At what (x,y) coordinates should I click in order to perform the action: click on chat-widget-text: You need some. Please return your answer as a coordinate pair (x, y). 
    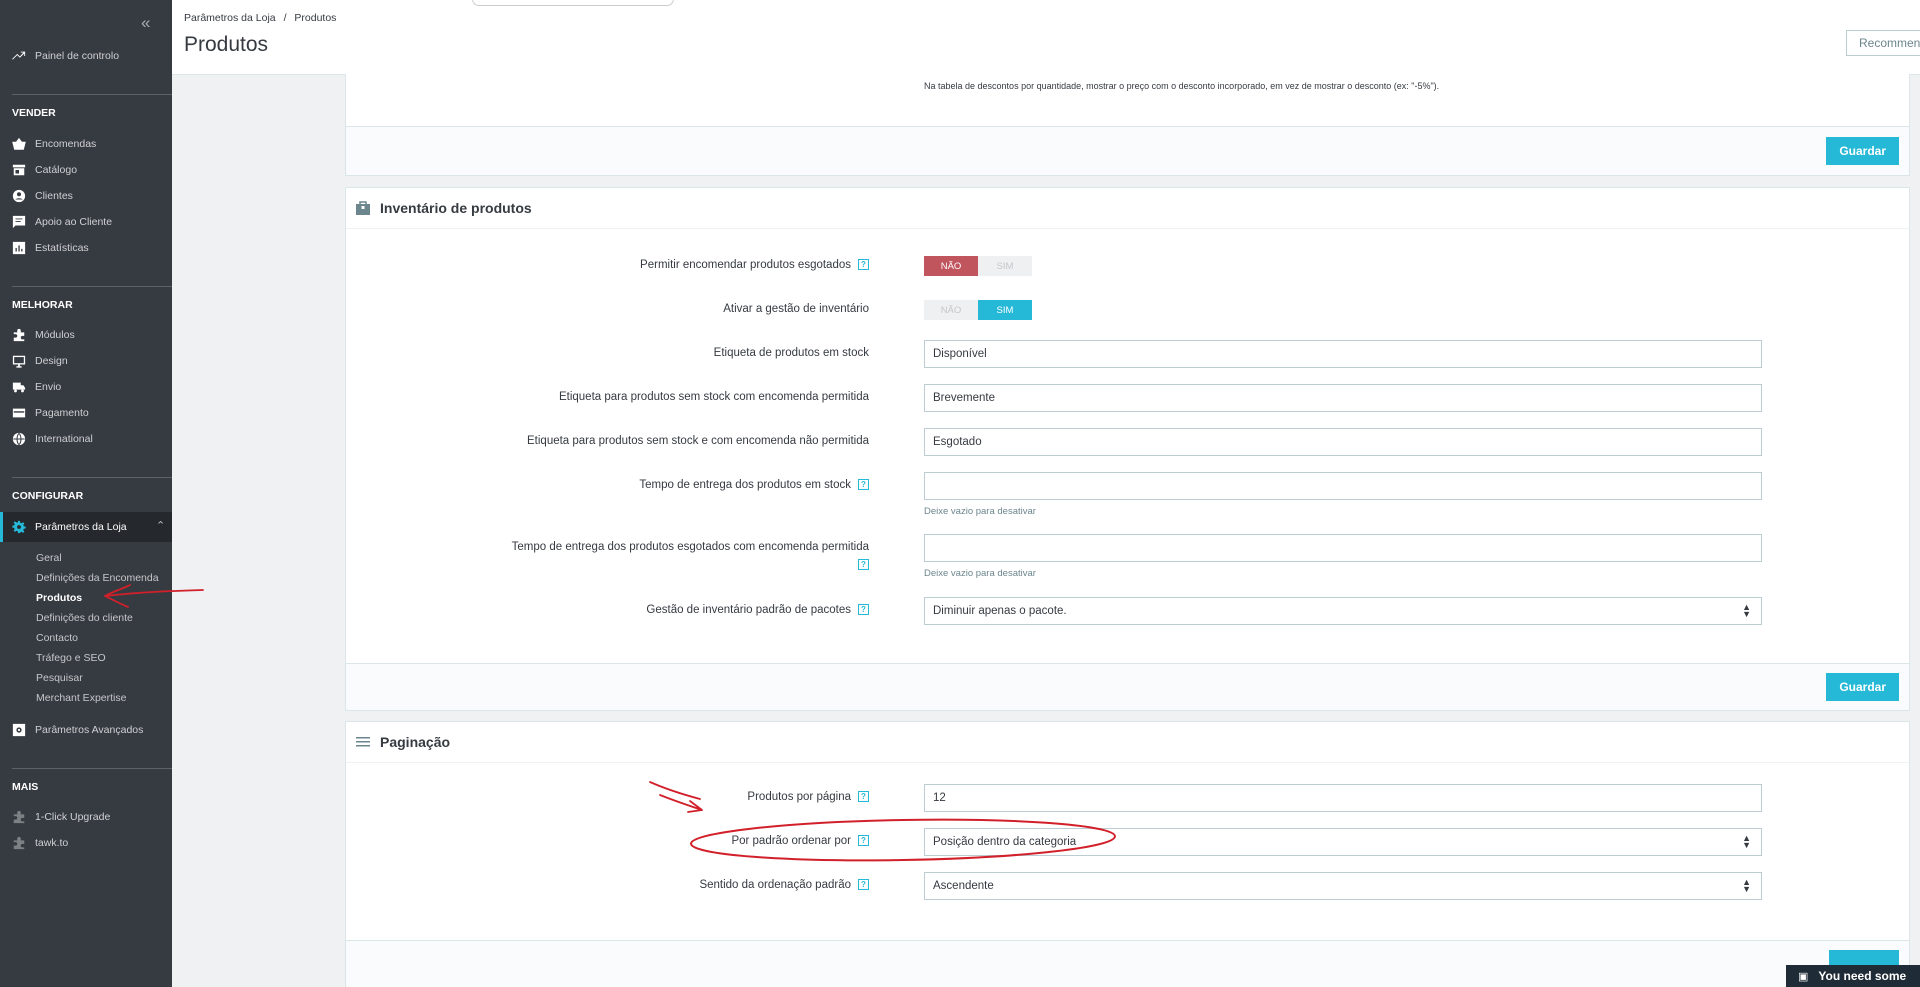
    Looking at the image, I should click on (1862, 976).